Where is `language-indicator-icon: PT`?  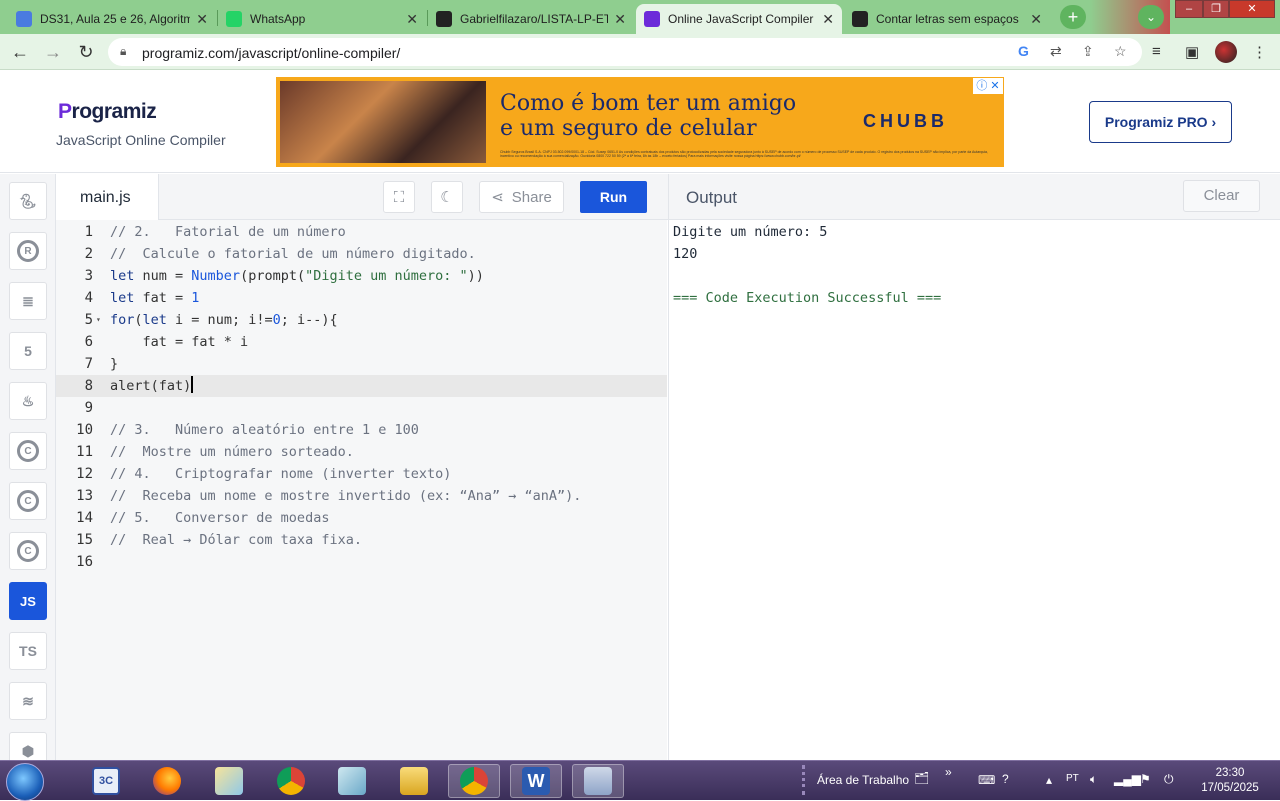
language-indicator-icon: PT is located at coordinates (1072, 778).